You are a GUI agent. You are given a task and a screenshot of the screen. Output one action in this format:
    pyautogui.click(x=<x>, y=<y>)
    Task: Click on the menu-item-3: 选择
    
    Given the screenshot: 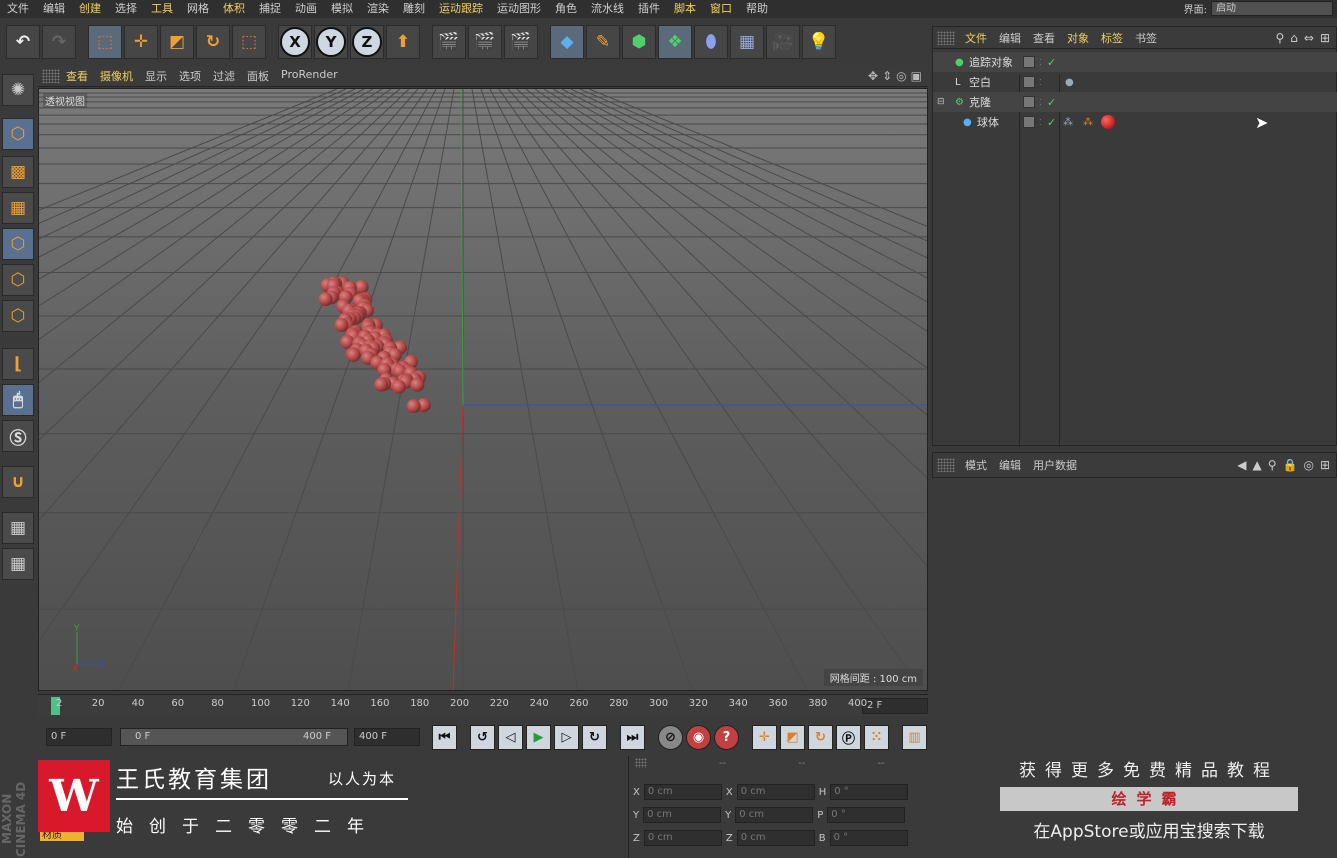 What is the action you would take?
    pyautogui.click(x=126, y=9)
    